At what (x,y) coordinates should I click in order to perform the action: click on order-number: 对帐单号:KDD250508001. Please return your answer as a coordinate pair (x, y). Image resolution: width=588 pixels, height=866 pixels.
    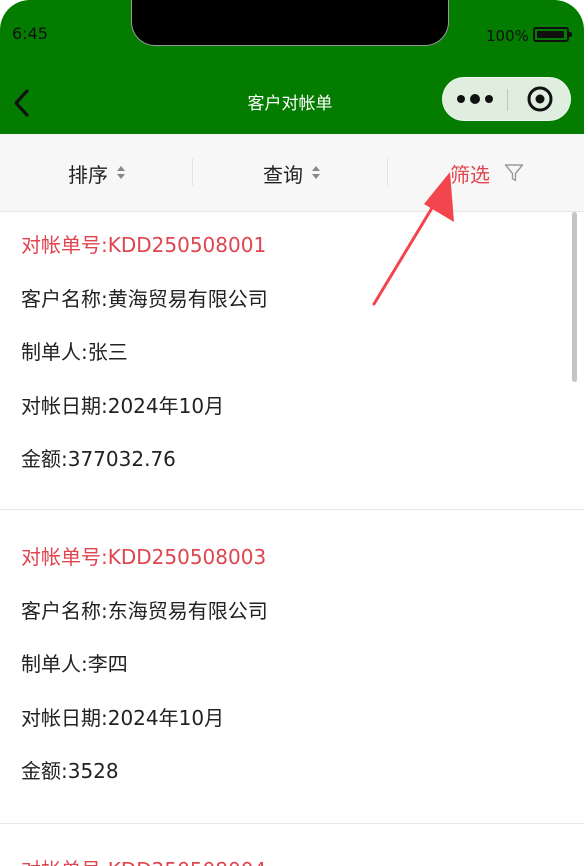
    Looking at the image, I should click on (144, 245).